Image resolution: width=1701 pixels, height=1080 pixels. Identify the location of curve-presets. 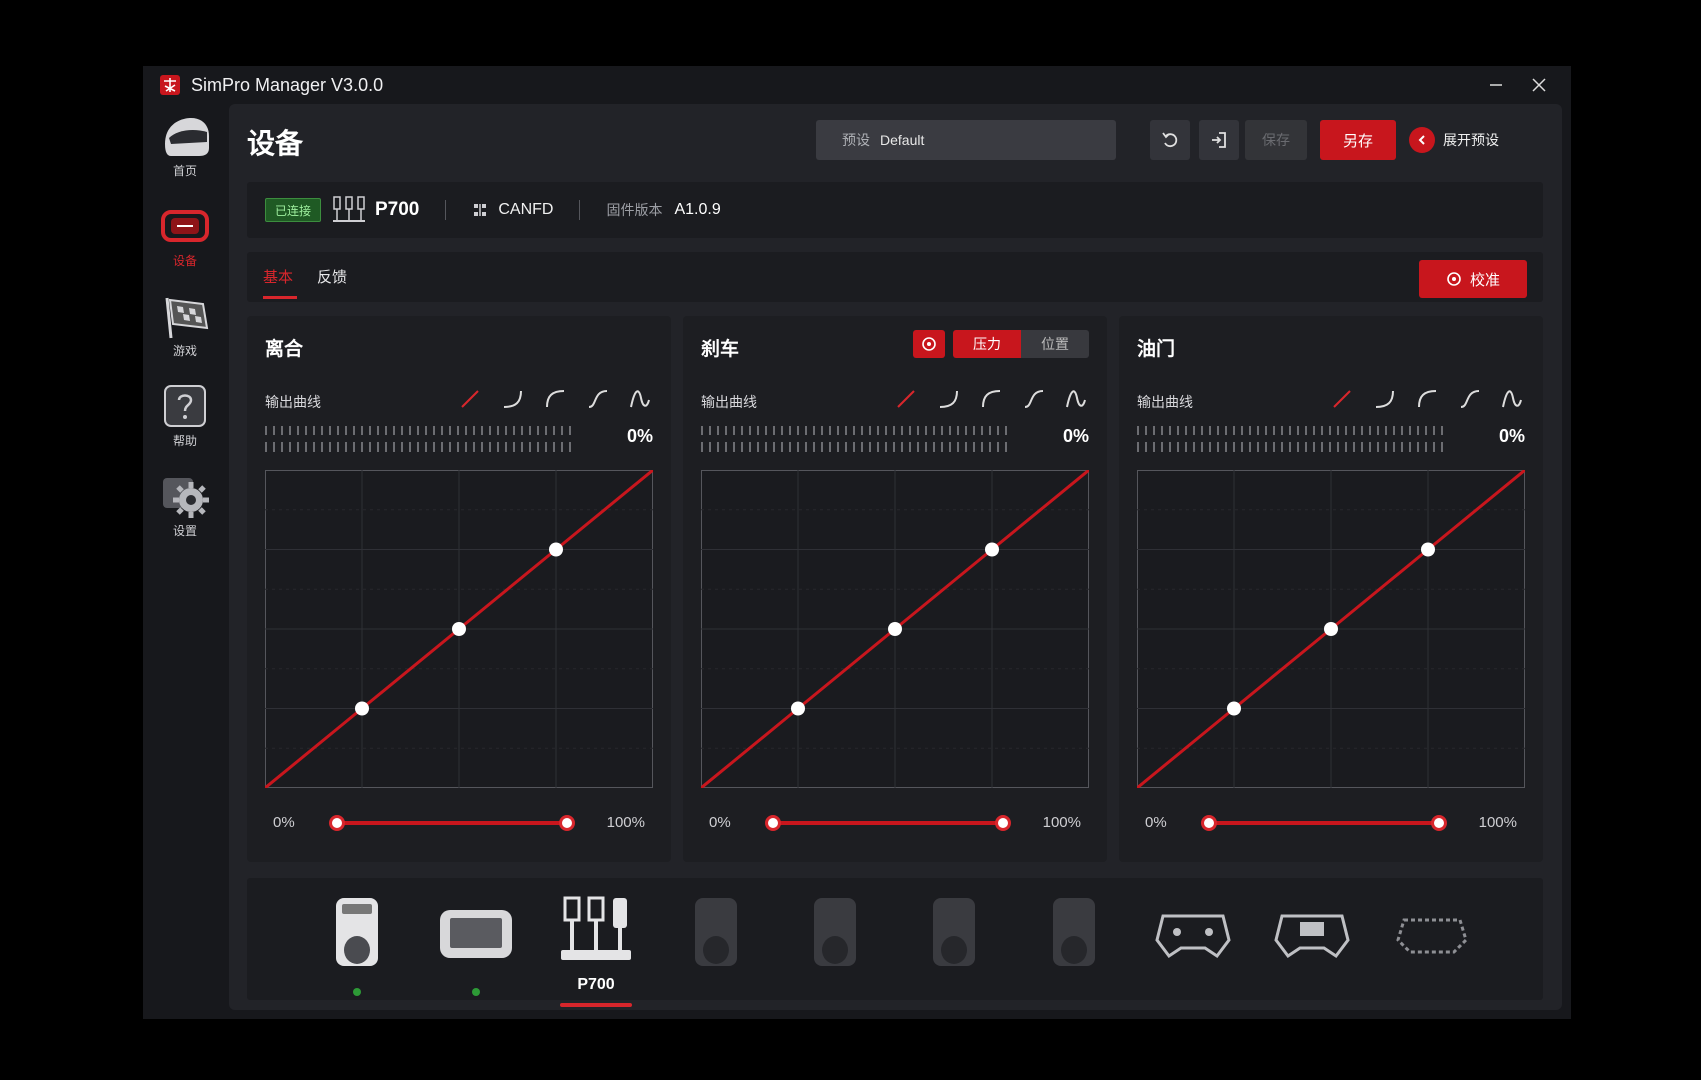
(991, 399).